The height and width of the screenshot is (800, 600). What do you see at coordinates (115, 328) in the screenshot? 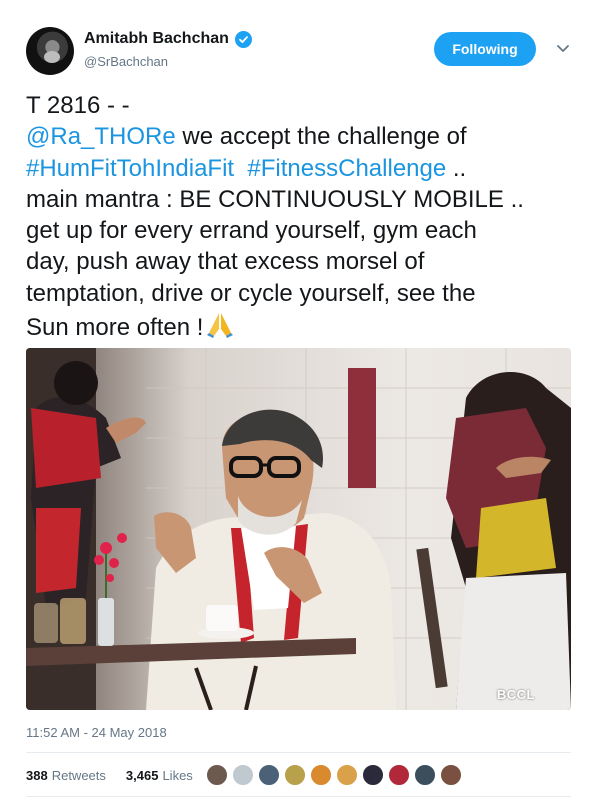
I see `tweet-text-fragment: Sun more often !` at bounding box center [115, 328].